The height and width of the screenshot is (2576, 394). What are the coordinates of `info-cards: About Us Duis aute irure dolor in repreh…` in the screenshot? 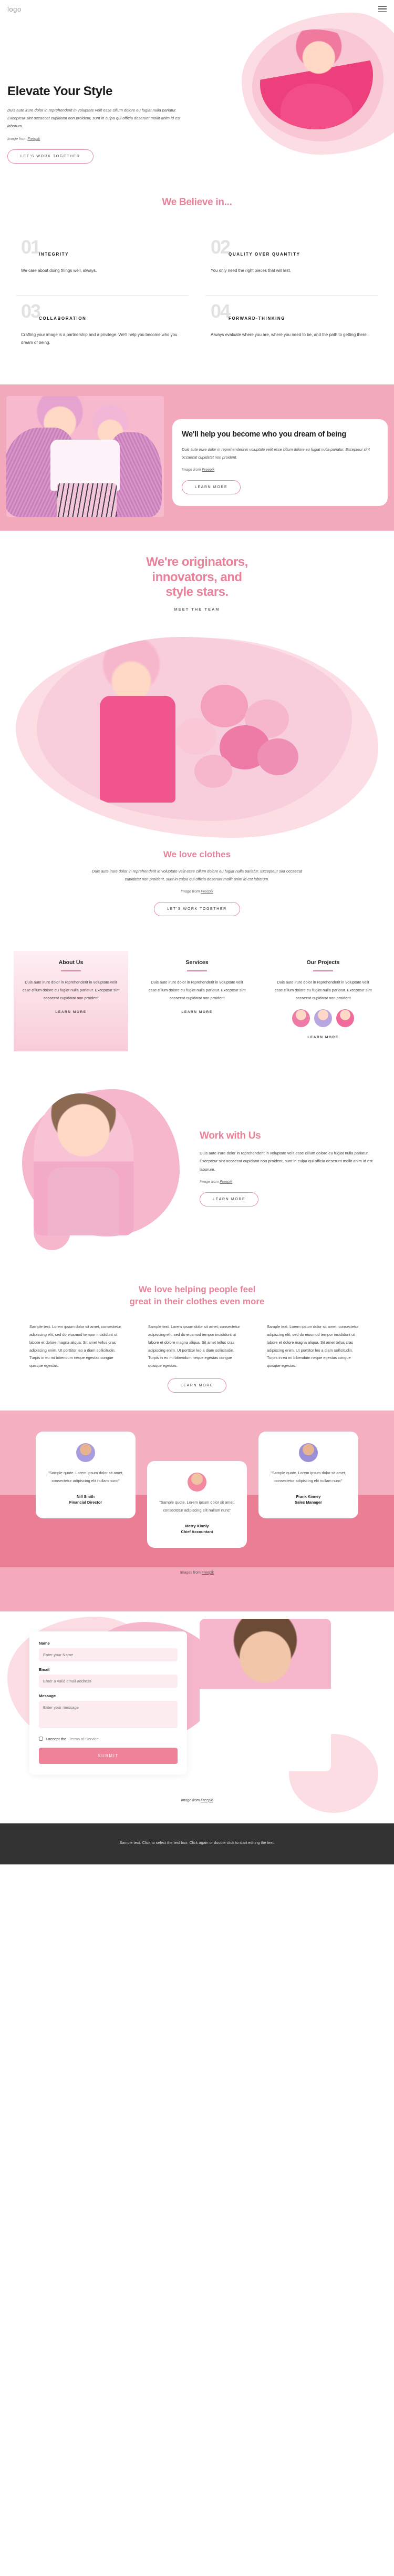 It's located at (197, 1006).